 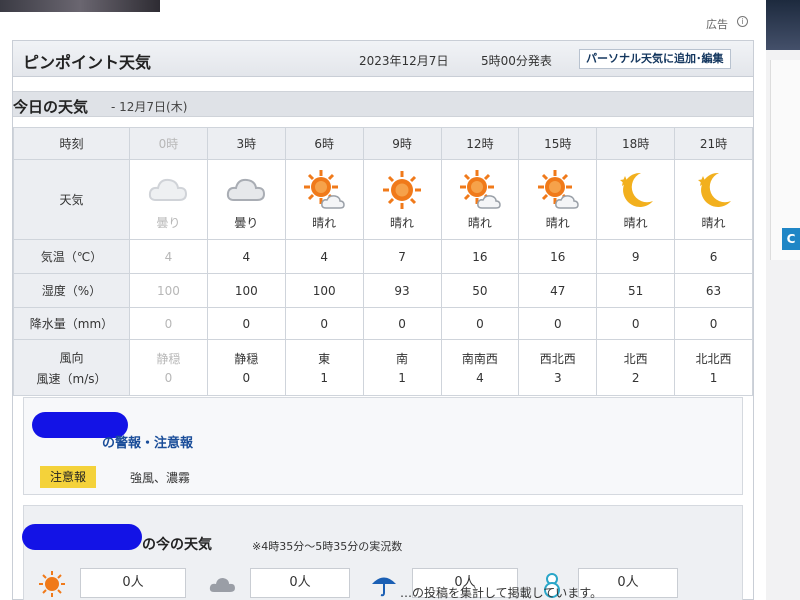 What do you see at coordinates (791, 239) in the screenshot?
I see `sidebar-badge: C` at bounding box center [791, 239].